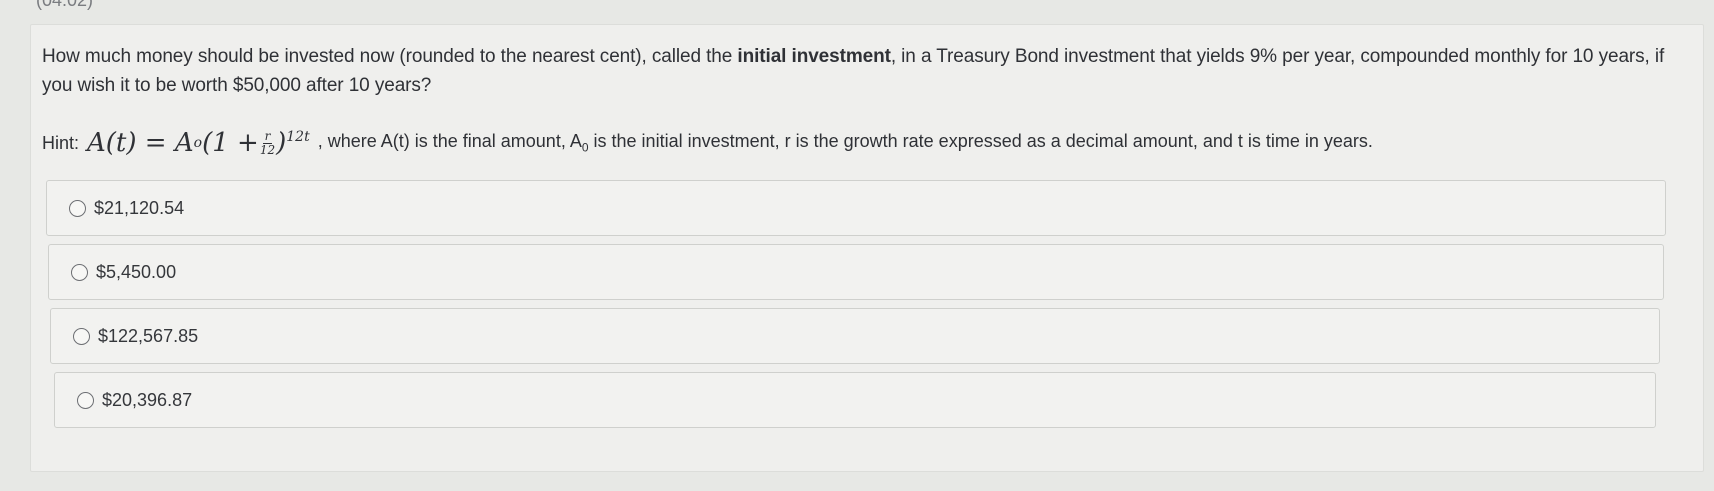 The width and height of the screenshot is (1714, 491). I want to click on formula-fraction: r 12, so click(267, 142).